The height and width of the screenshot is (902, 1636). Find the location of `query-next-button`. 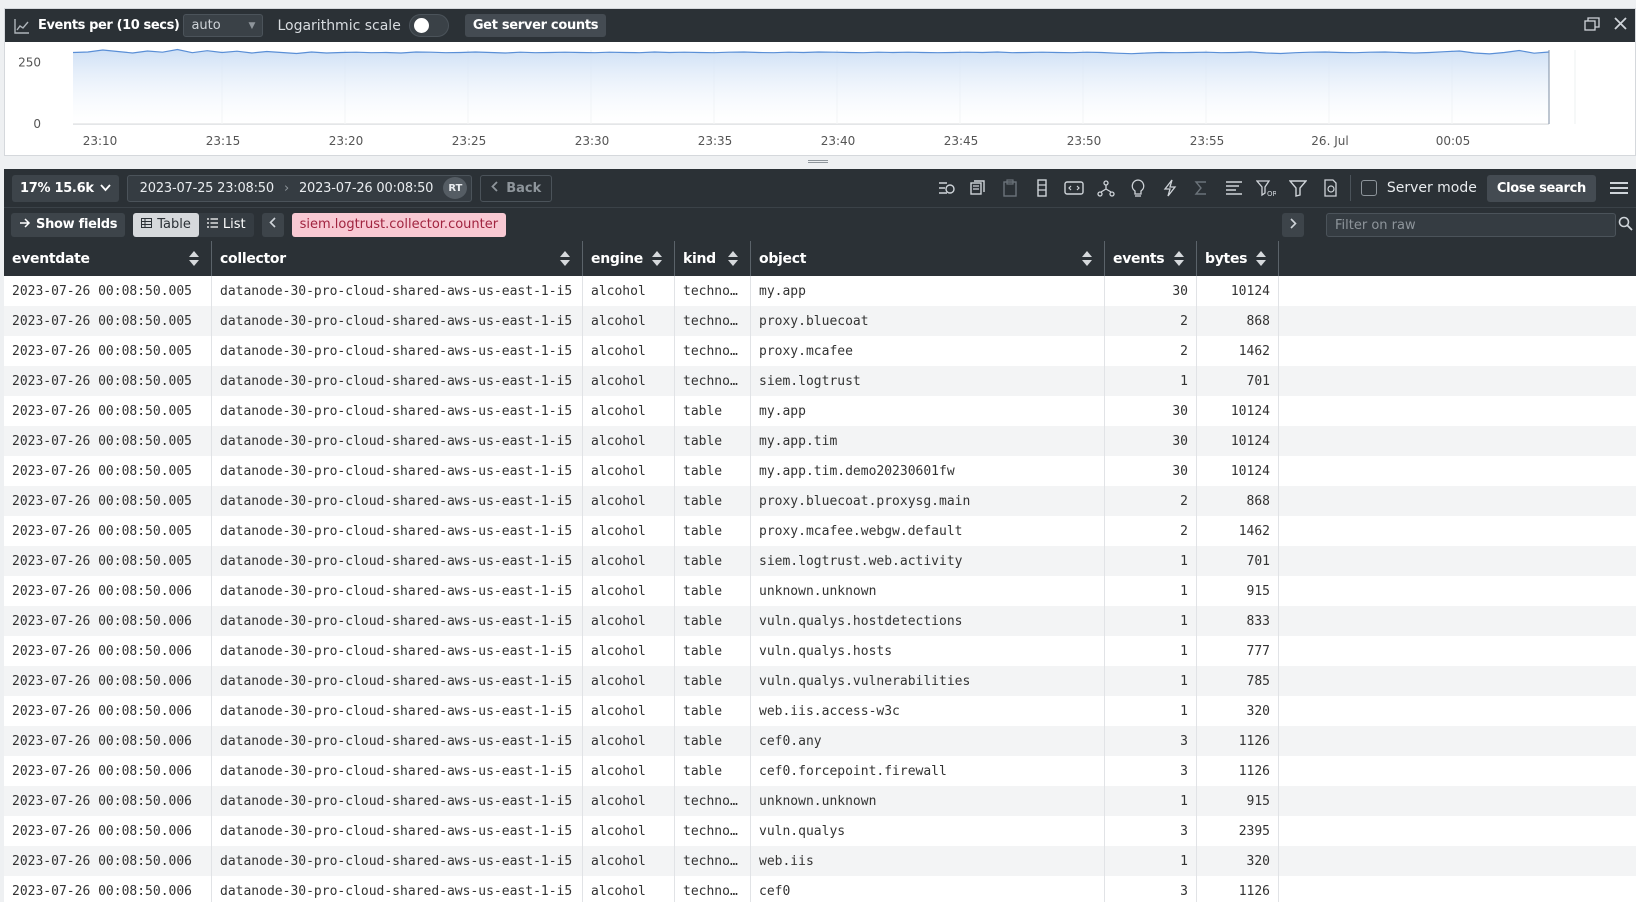

query-next-button is located at coordinates (1293, 225).